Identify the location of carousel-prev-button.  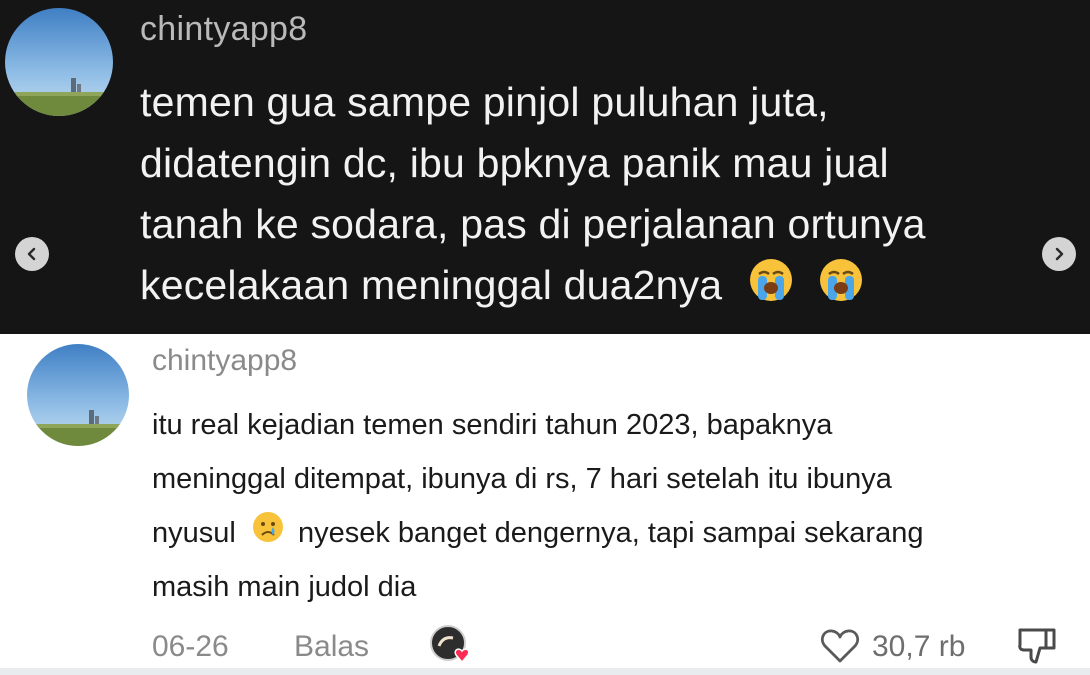
(32, 254).